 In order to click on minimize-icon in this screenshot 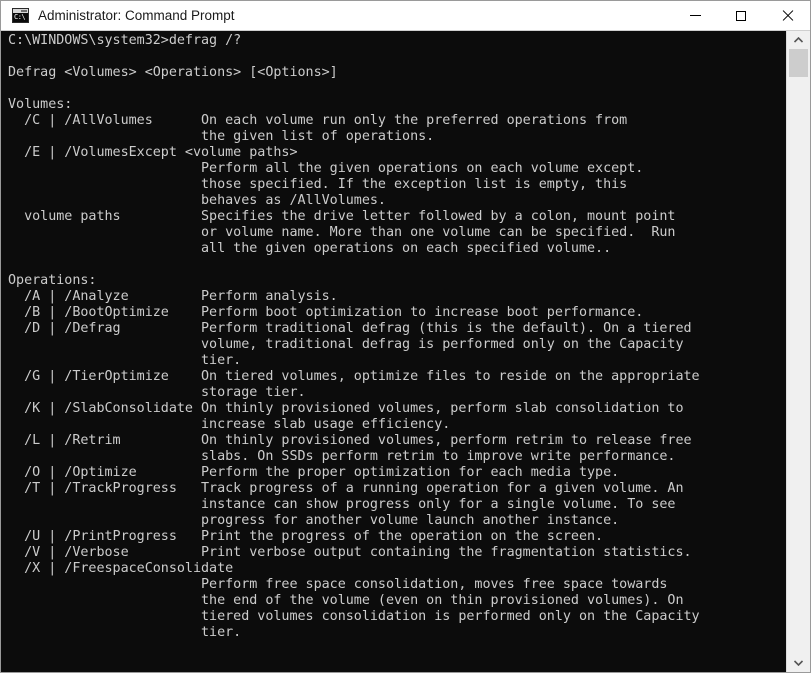, I will do `click(695, 15)`.